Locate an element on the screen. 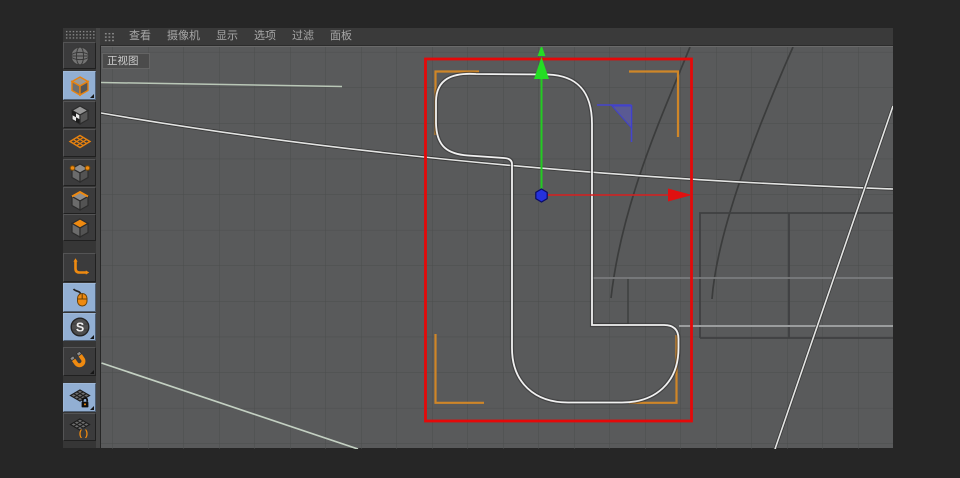 This screenshot has height=478, width=960. grid-lock-icon is located at coordinates (79, 397).